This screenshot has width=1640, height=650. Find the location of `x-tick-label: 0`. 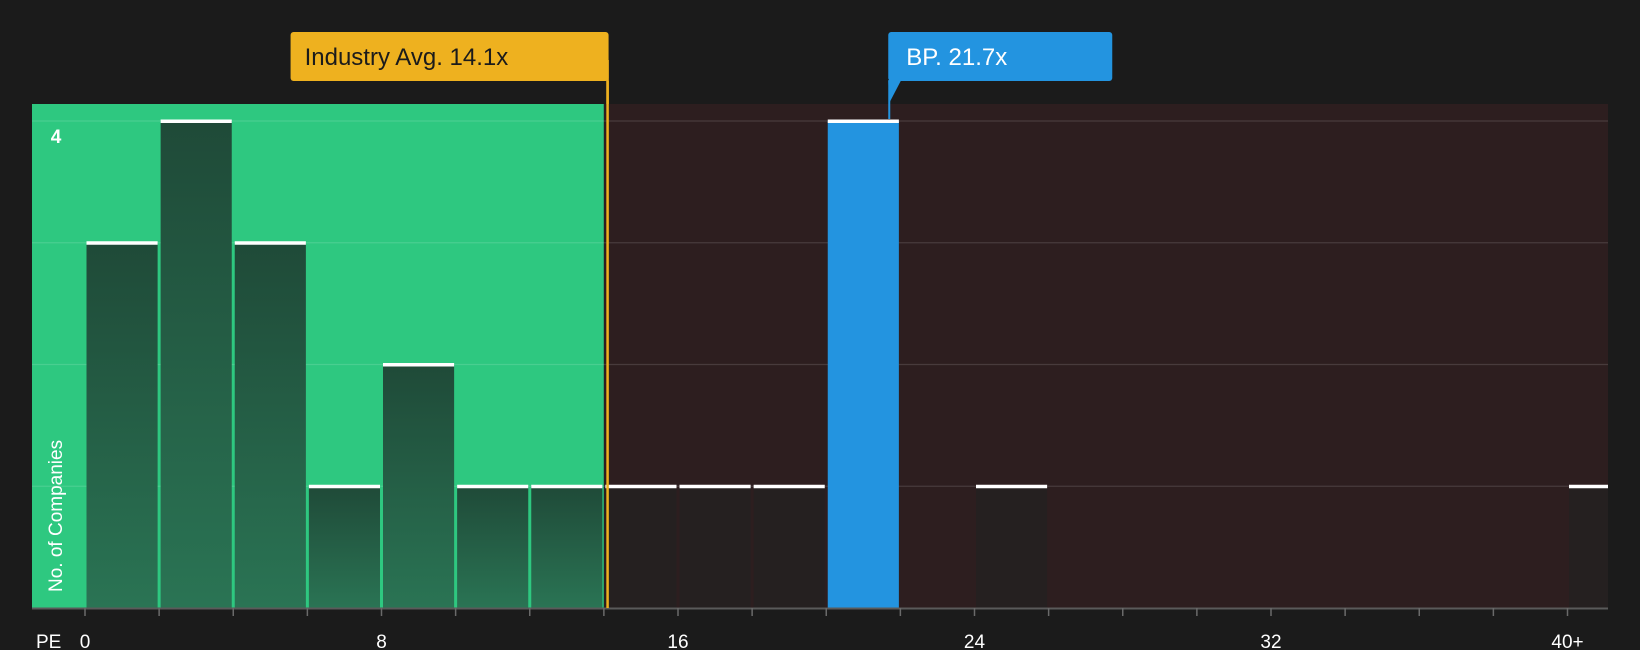

x-tick-label: 0 is located at coordinates (85, 641).